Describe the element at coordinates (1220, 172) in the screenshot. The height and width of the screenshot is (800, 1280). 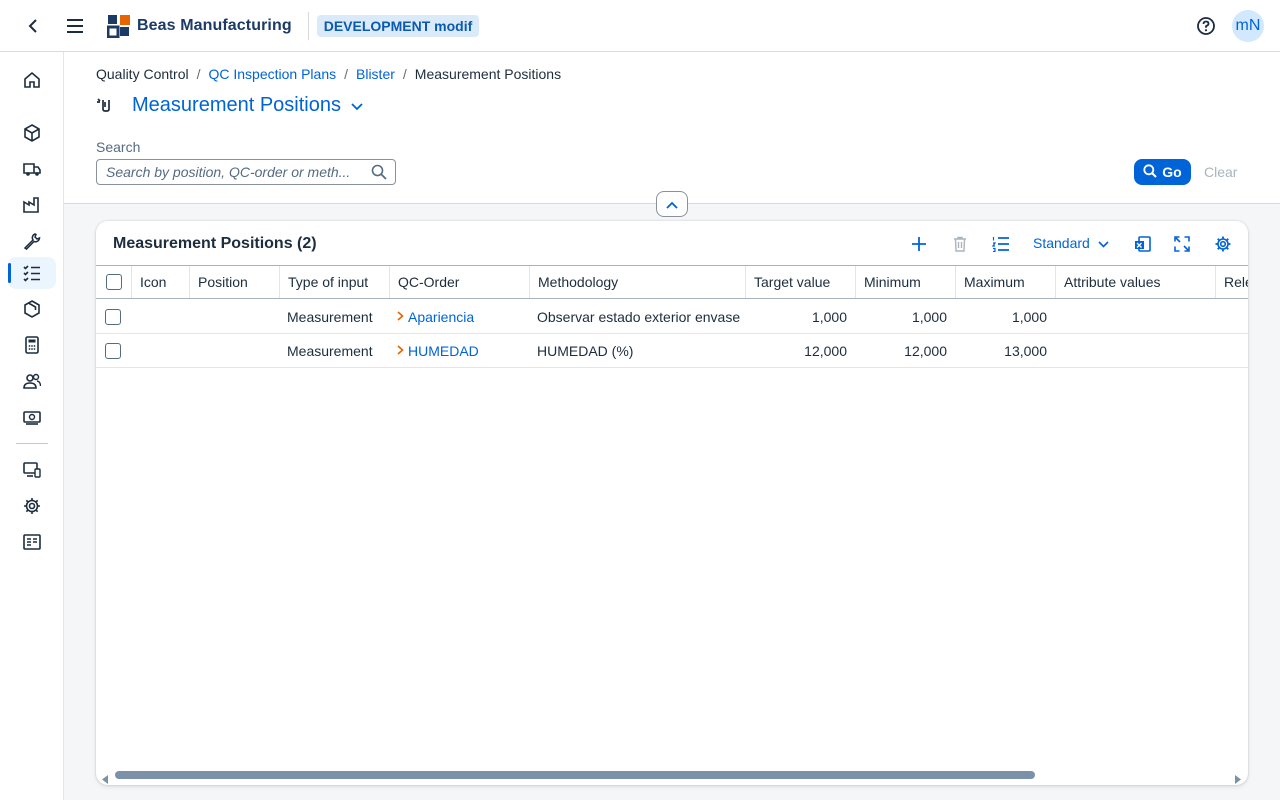
I see `clear-button: Clear` at that location.